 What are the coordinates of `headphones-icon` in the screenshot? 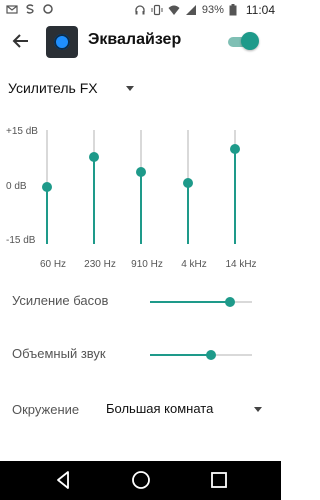 It's located at (140, 10).